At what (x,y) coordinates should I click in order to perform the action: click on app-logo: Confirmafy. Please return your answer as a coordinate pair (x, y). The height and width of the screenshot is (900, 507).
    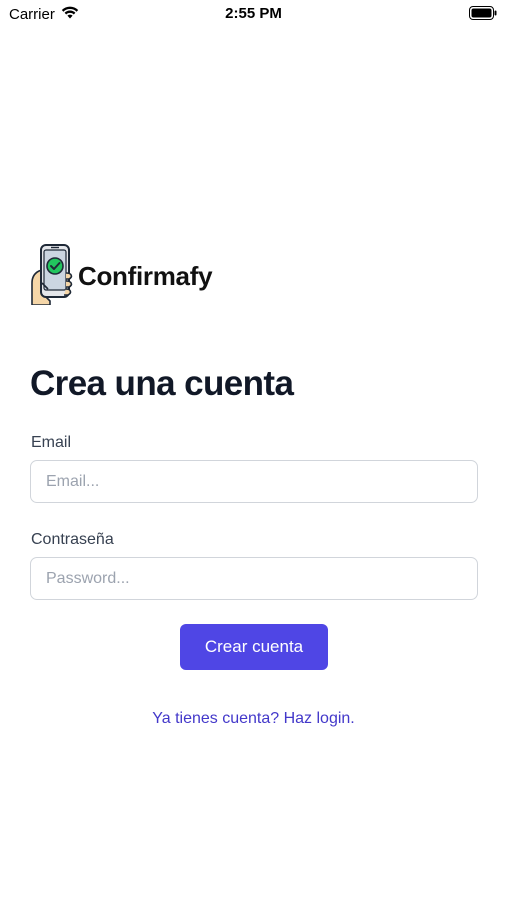
    Looking at the image, I should click on (121, 276).